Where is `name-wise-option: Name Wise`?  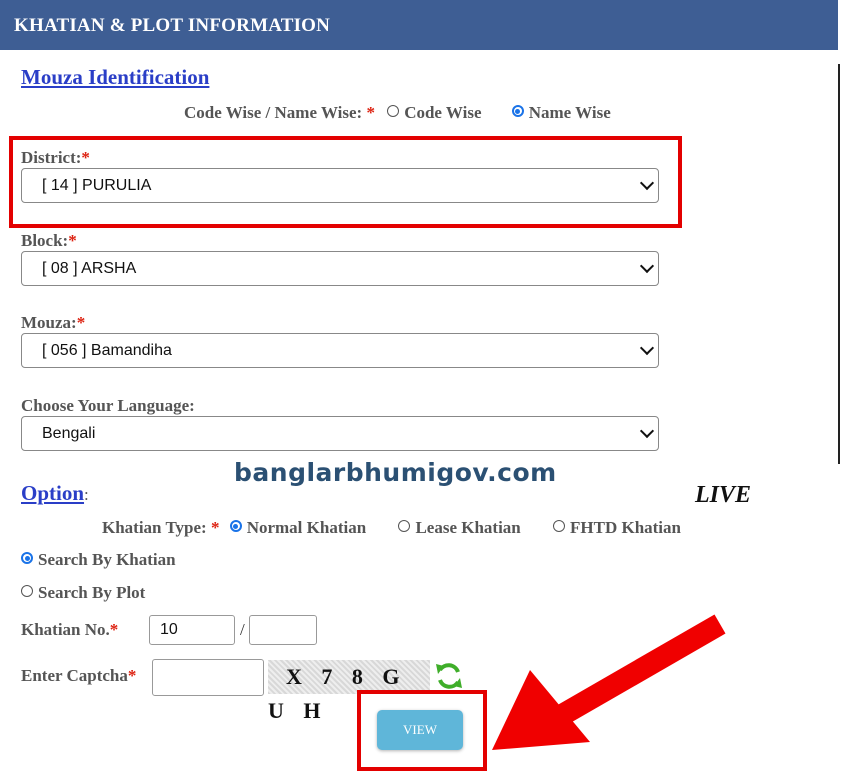 name-wise-option: Name Wise is located at coordinates (561, 112).